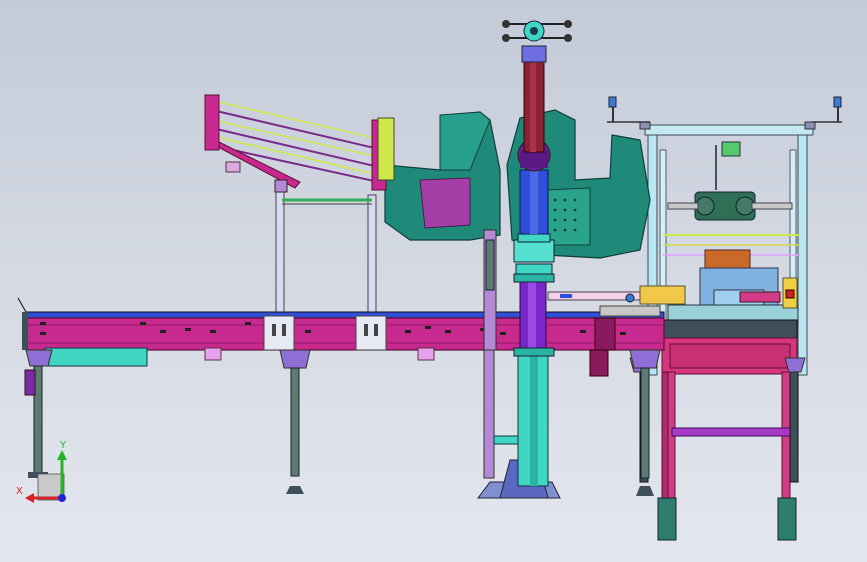 Image resolution: width=867 pixels, height=562 pixels. Describe the element at coordinates (442, 176) in the screenshot. I see `left-guard-hopper` at that location.